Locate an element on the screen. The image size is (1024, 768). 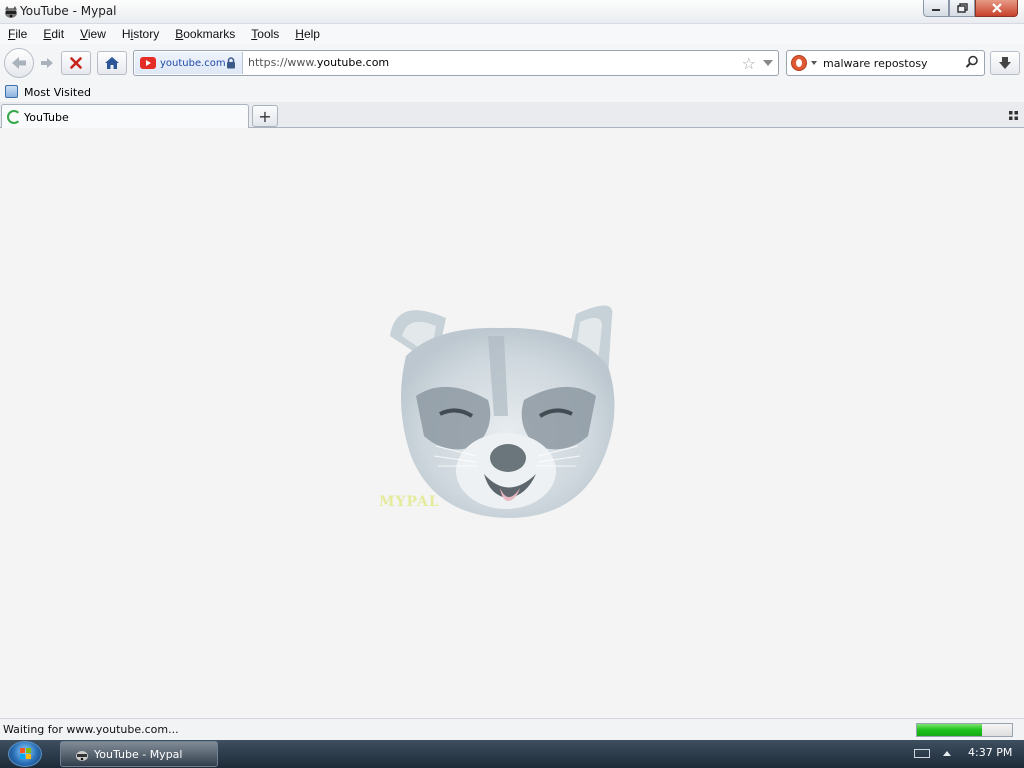
menu-tools: Tools is located at coordinates (265, 34).